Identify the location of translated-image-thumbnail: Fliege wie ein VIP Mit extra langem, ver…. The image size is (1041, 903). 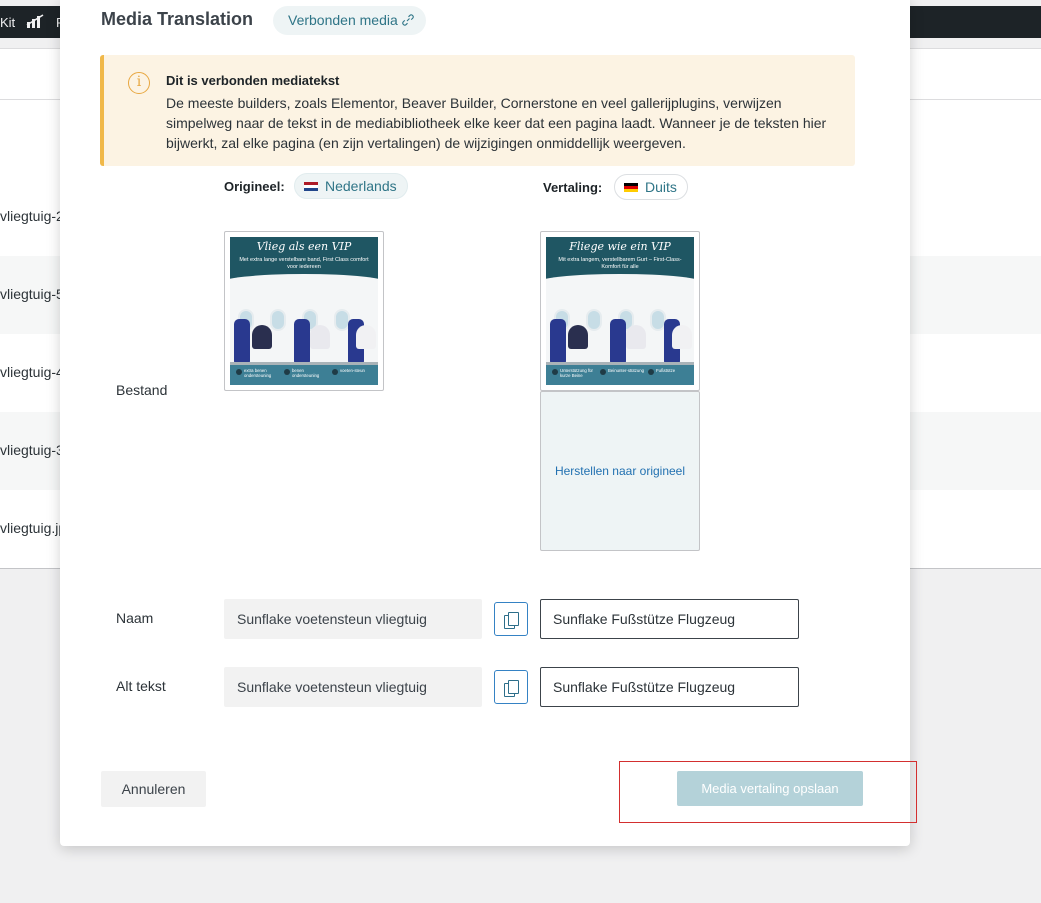
(620, 311).